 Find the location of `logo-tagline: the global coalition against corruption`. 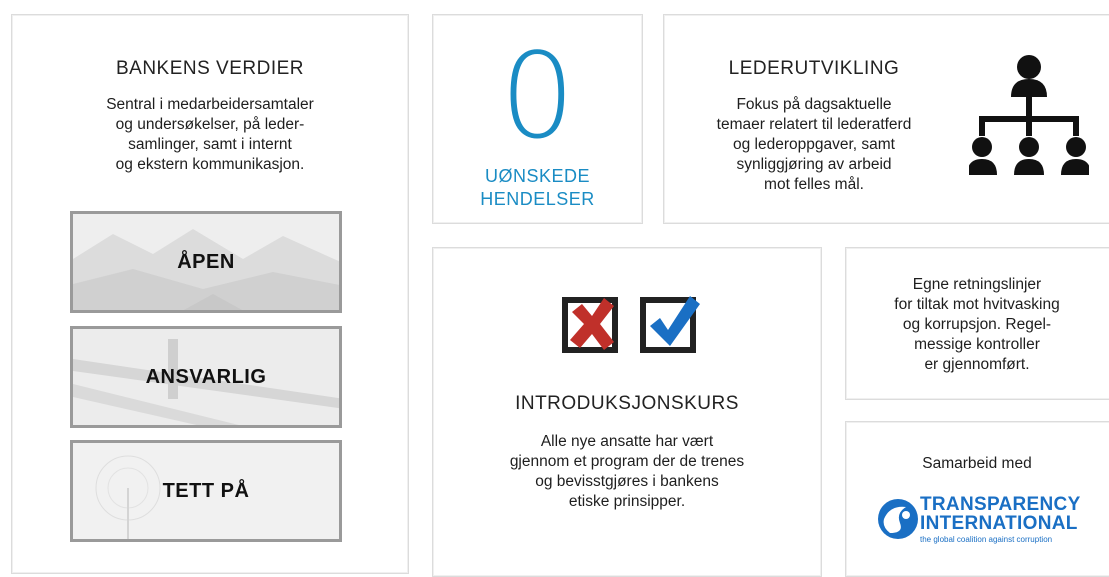

logo-tagline: the global coalition against corruption is located at coordinates (986, 539).